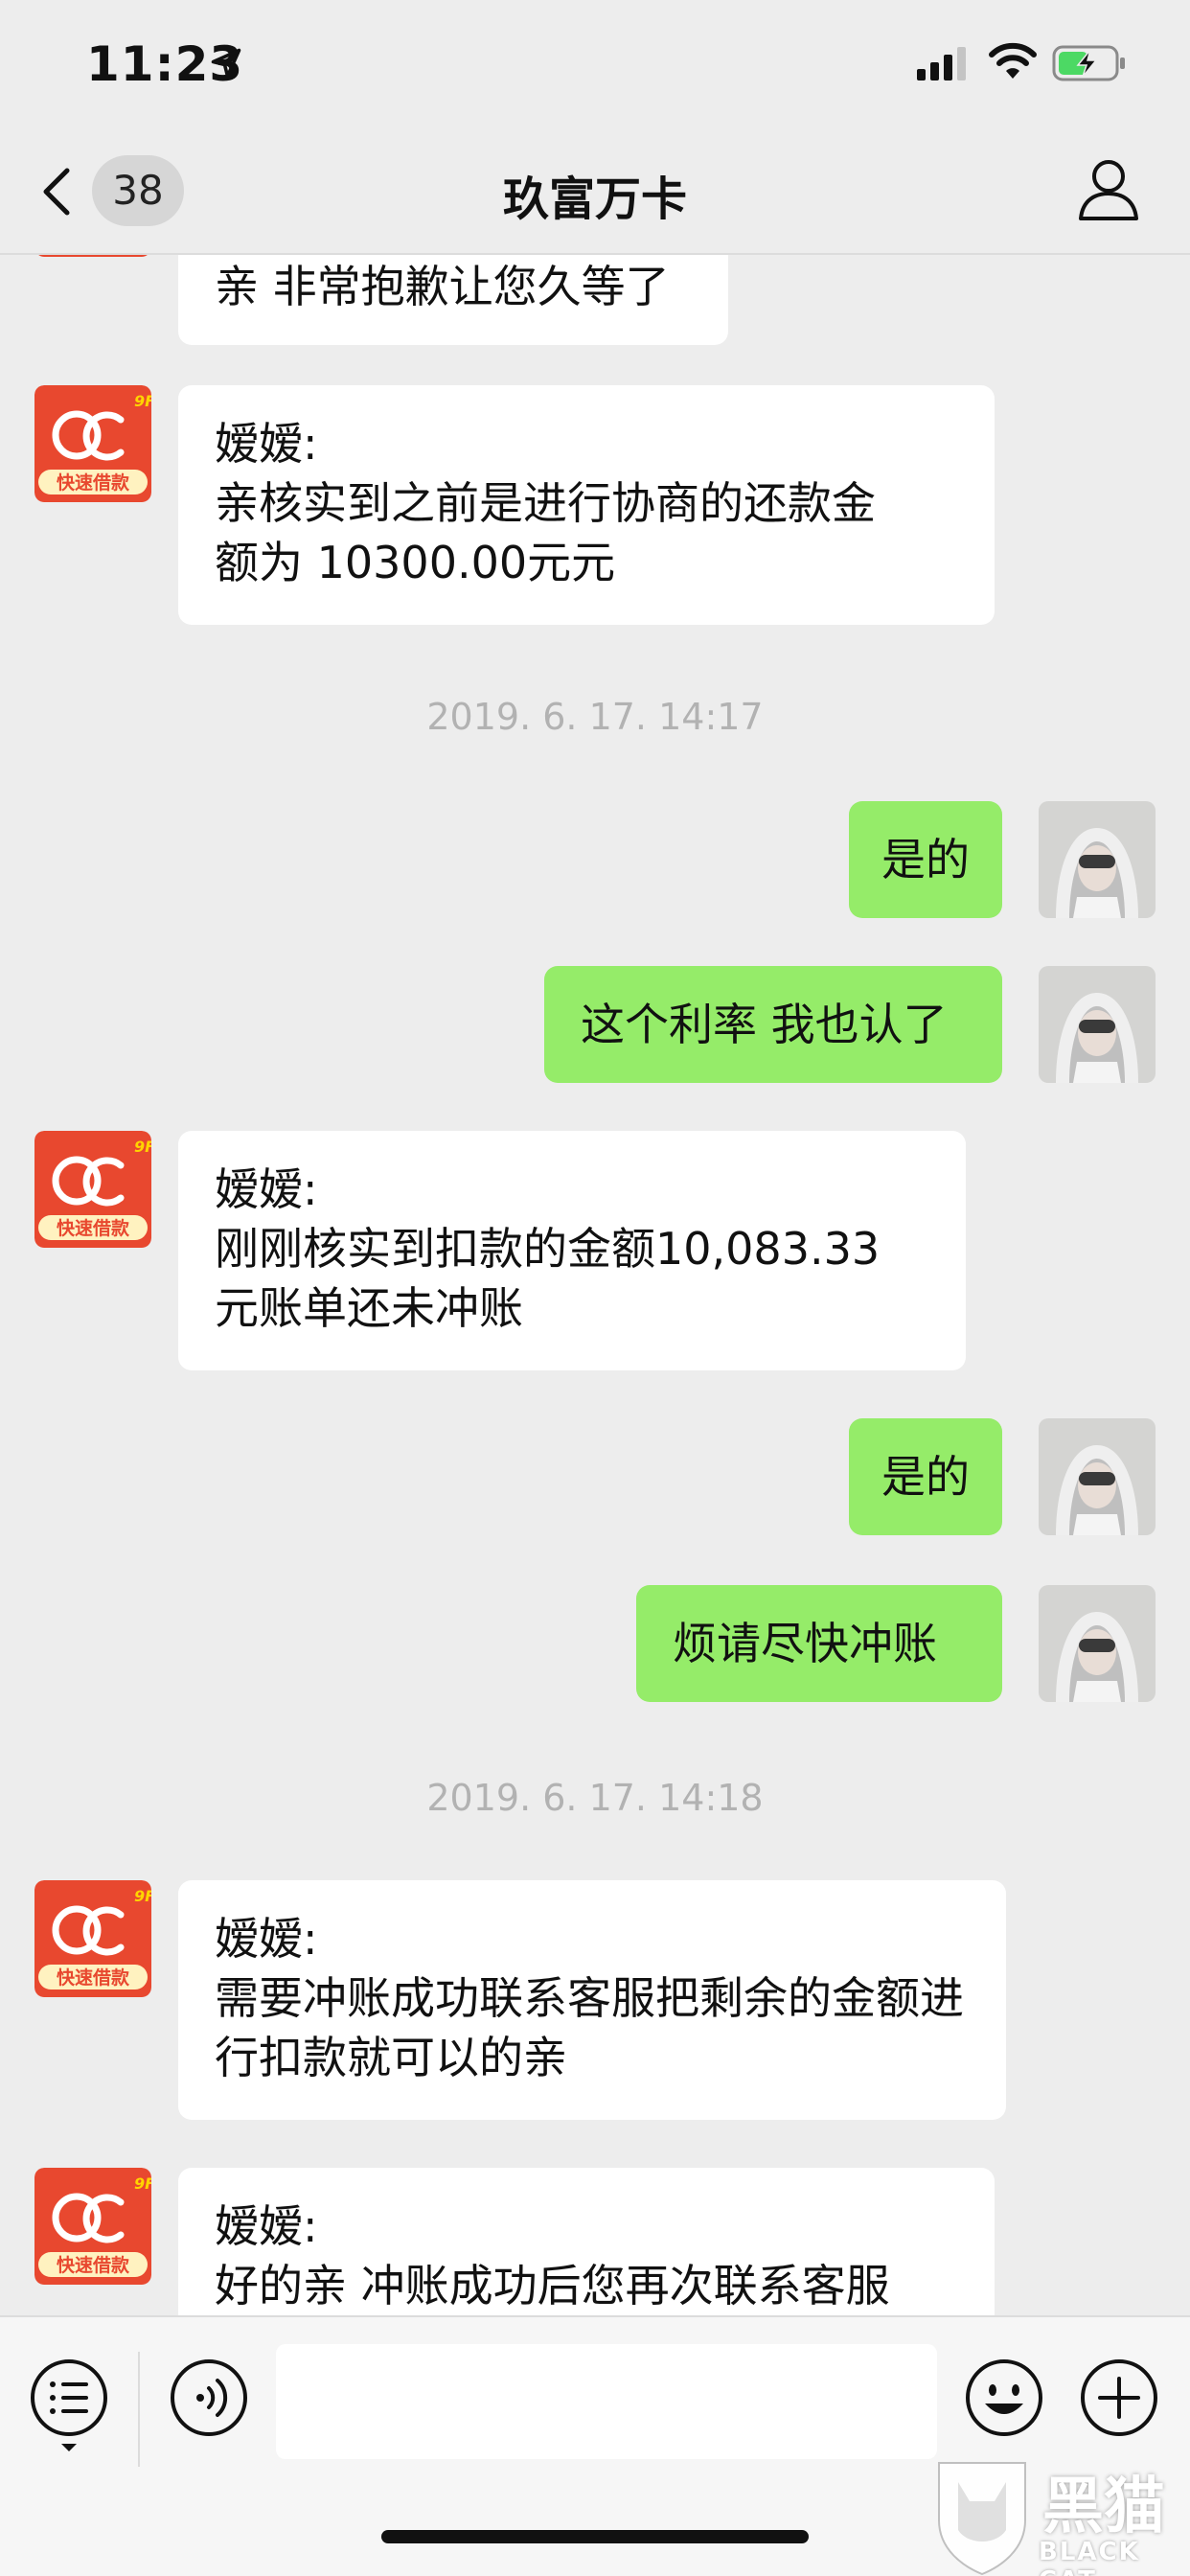 The image size is (1190, 2576). Describe the element at coordinates (1004, 2398) in the screenshot. I see `emoji-icon` at that location.